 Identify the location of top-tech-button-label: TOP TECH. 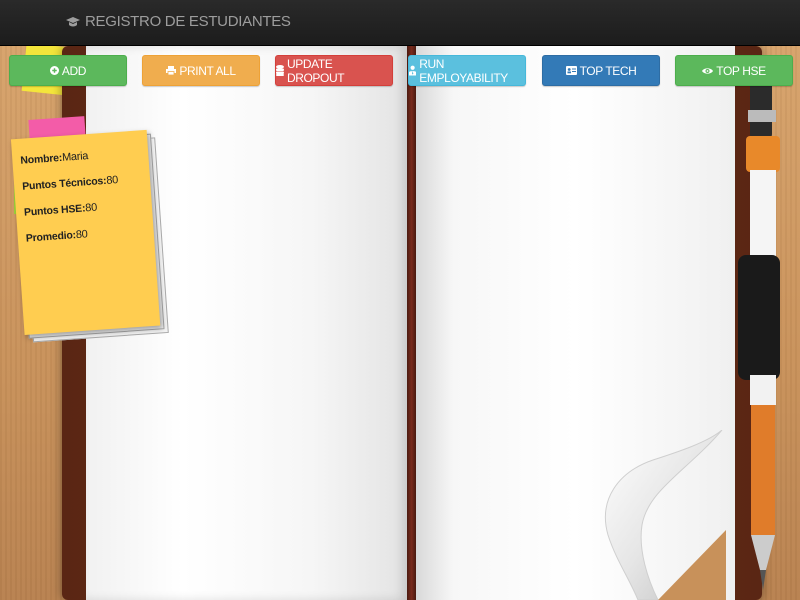
(608, 70).